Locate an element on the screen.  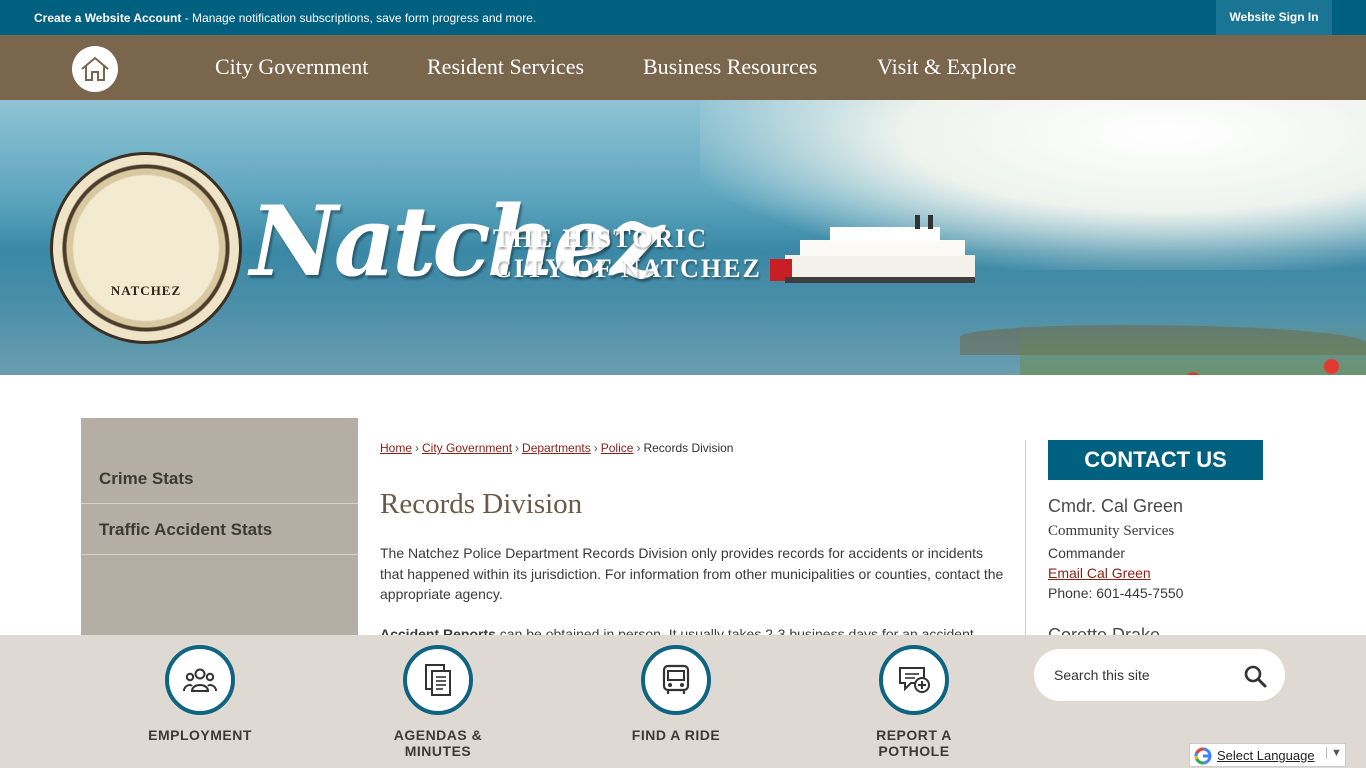
chat-plus-icon is located at coordinates (914, 680).